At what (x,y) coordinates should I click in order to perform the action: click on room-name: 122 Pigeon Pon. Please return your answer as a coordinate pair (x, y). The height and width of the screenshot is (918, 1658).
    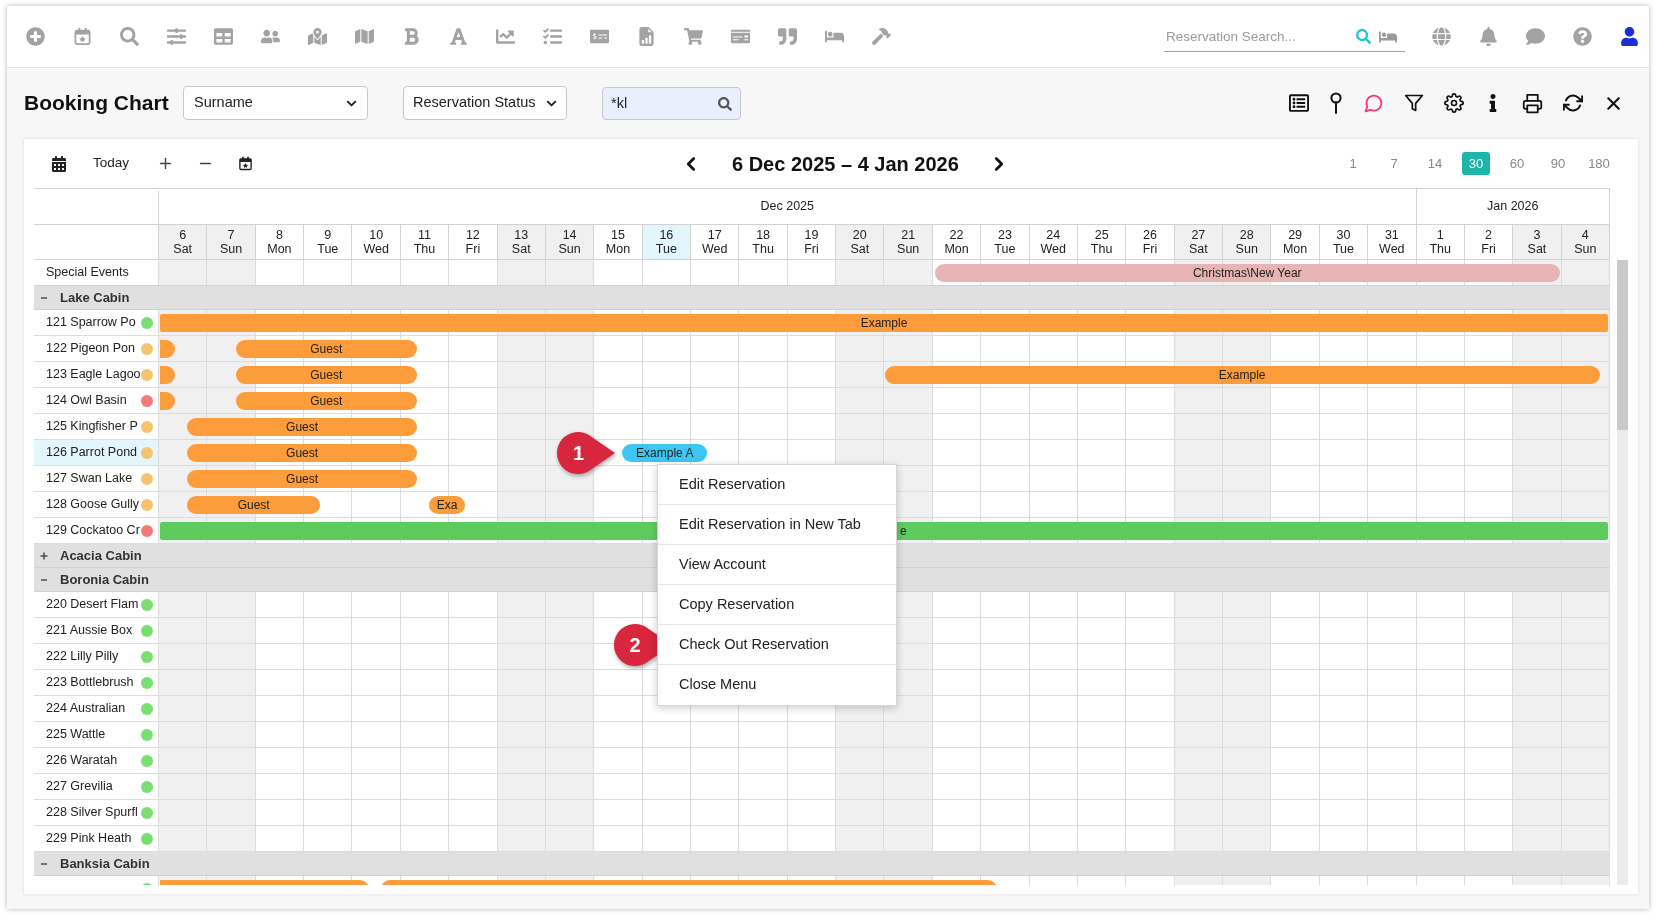
    Looking at the image, I should click on (90, 349).